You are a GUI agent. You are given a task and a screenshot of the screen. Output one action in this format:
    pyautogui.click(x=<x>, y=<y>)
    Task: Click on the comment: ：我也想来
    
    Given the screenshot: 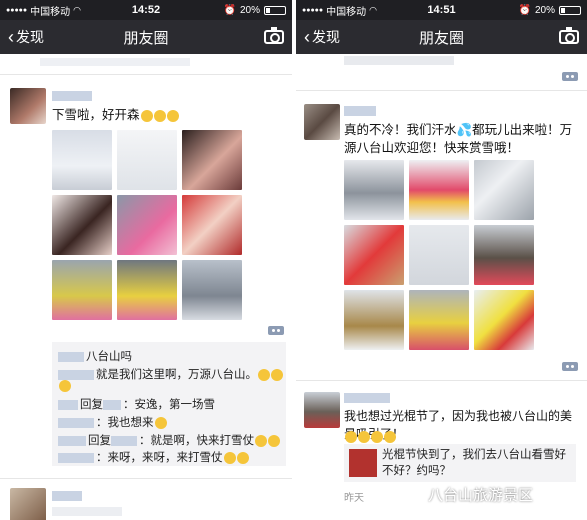 What is the action you would take?
    pyautogui.click(x=112, y=422)
    